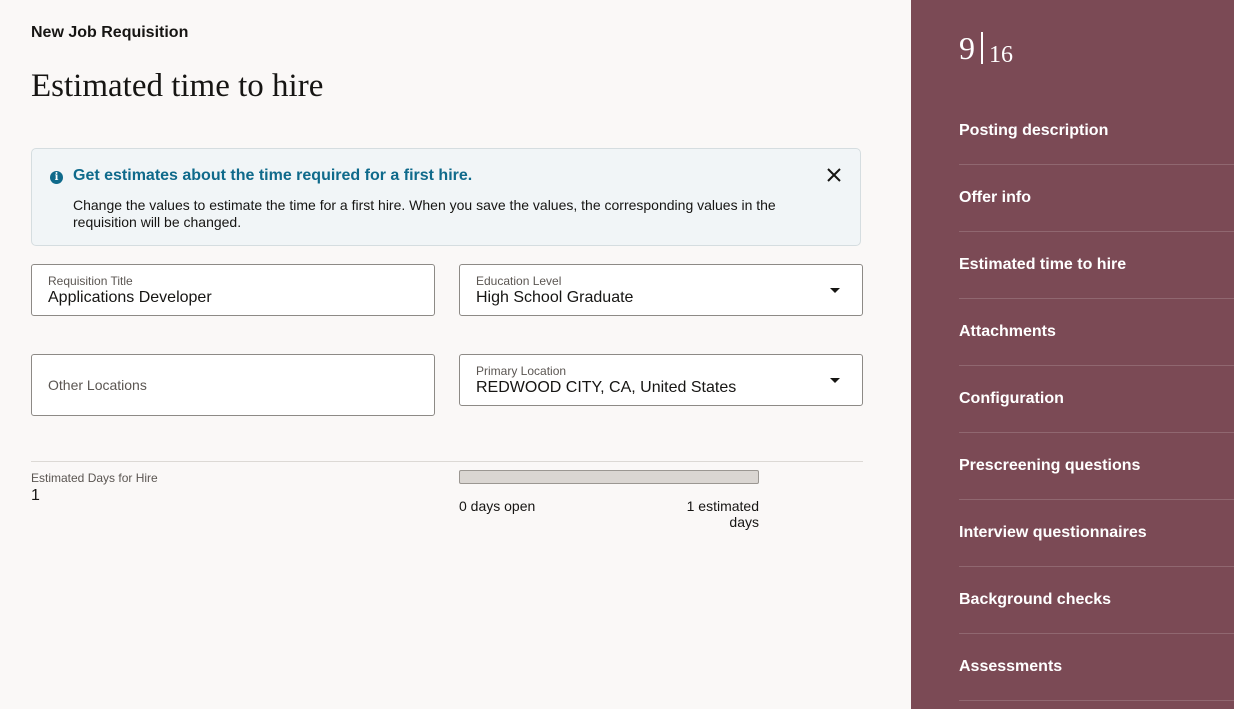 This screenshot has width=1234, height=709. I want to click on current-step: 9, so click(967, 48).